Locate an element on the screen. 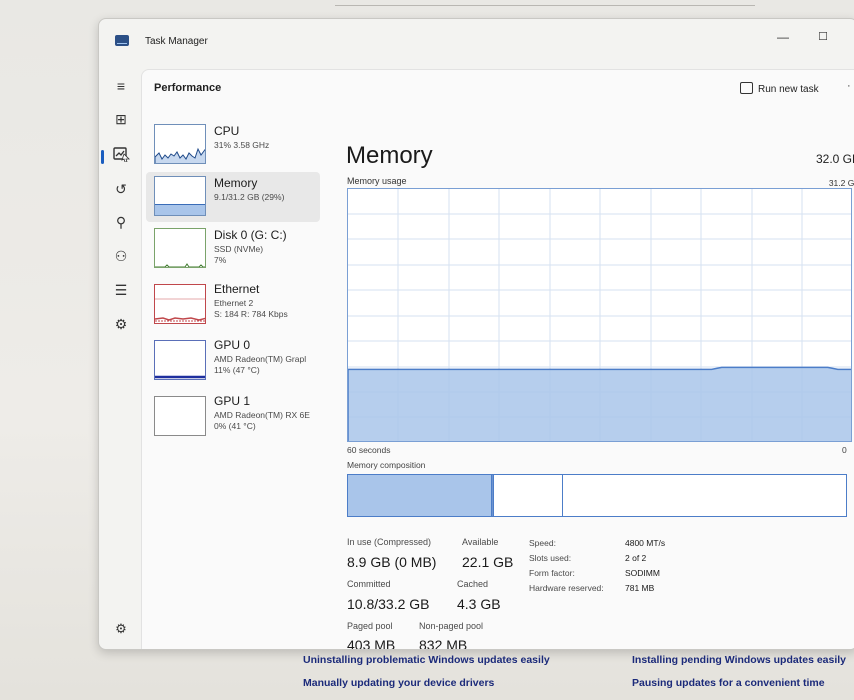 This screenshot has width=854, height=700. resource-detail: S: 184 R: 784 Kbps is located at coordinates (251, 314).